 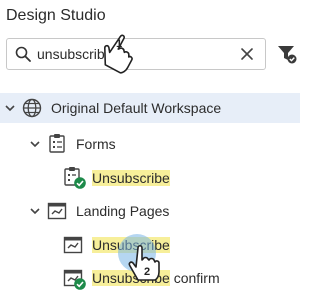 I want to click on tree-item-form-unsubscribe: Unsubscribe, so click(x=150, y=178).